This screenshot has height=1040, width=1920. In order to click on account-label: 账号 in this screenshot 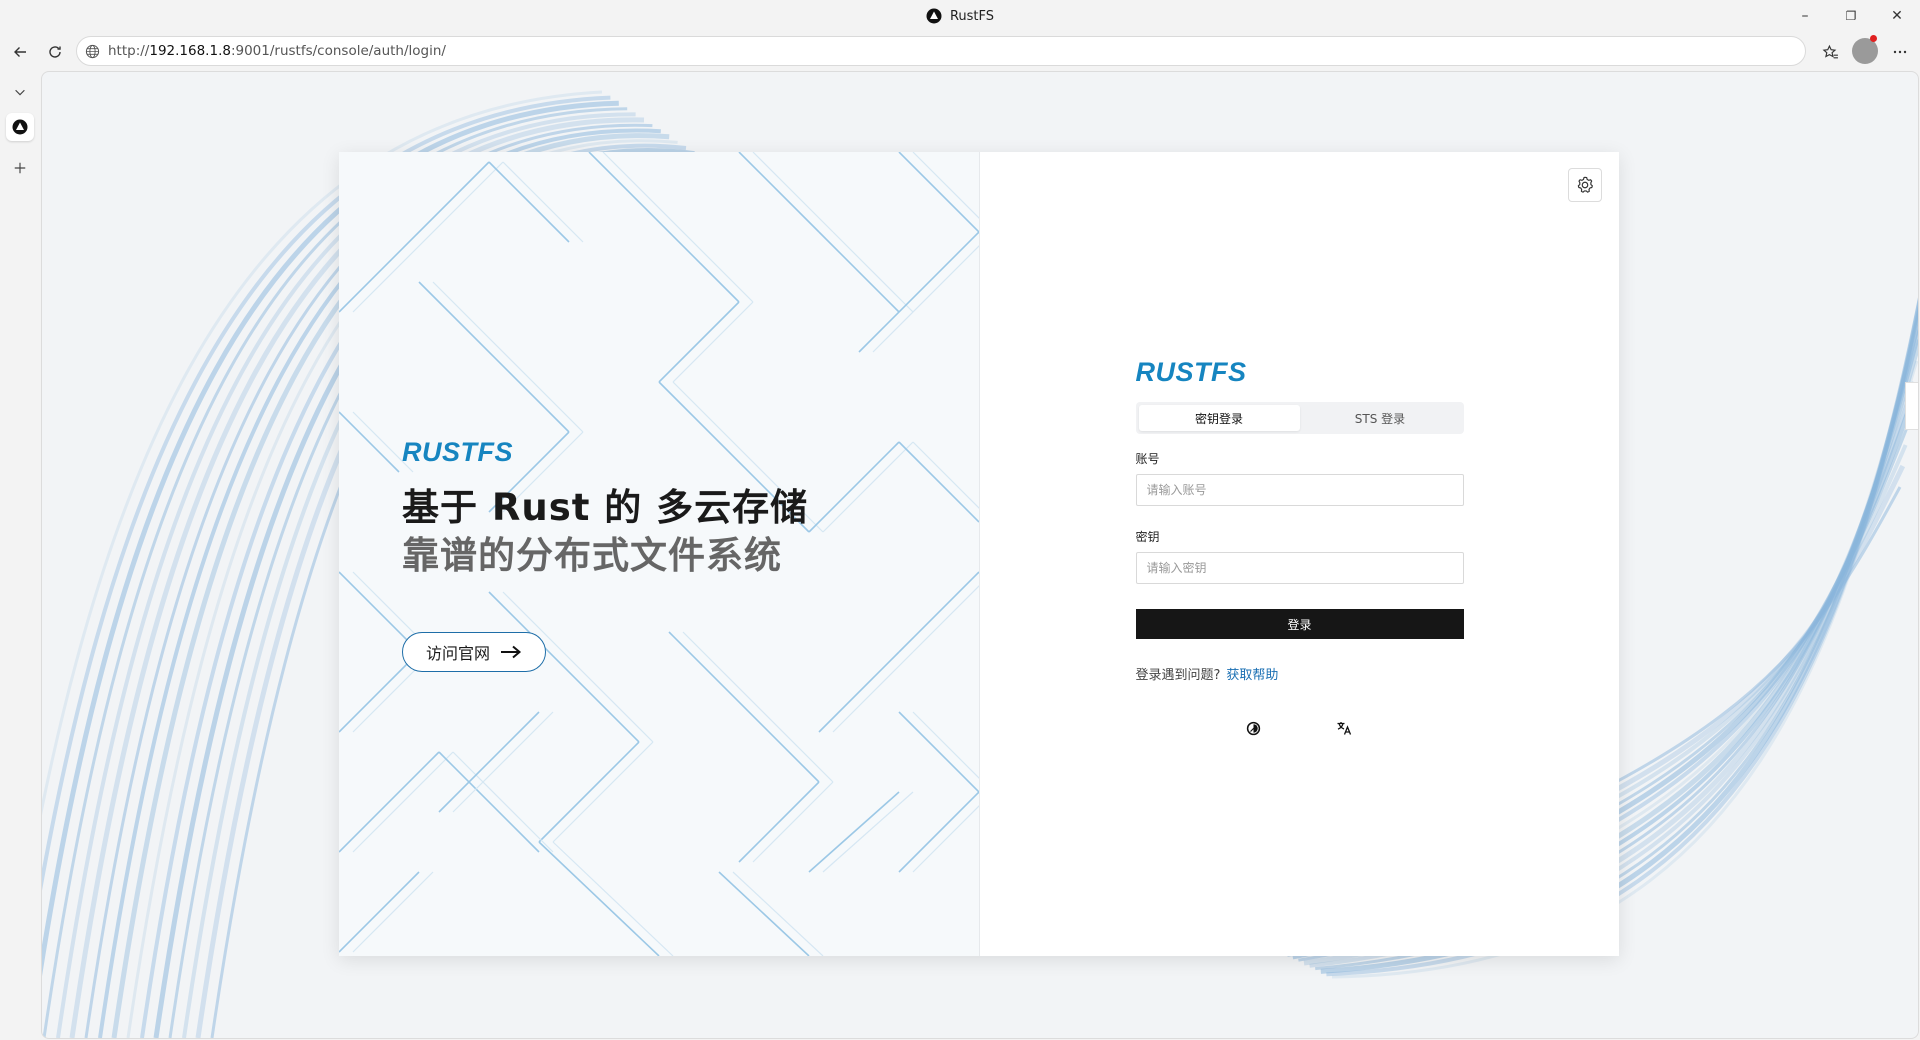, I will do `click(1147, 459)`.